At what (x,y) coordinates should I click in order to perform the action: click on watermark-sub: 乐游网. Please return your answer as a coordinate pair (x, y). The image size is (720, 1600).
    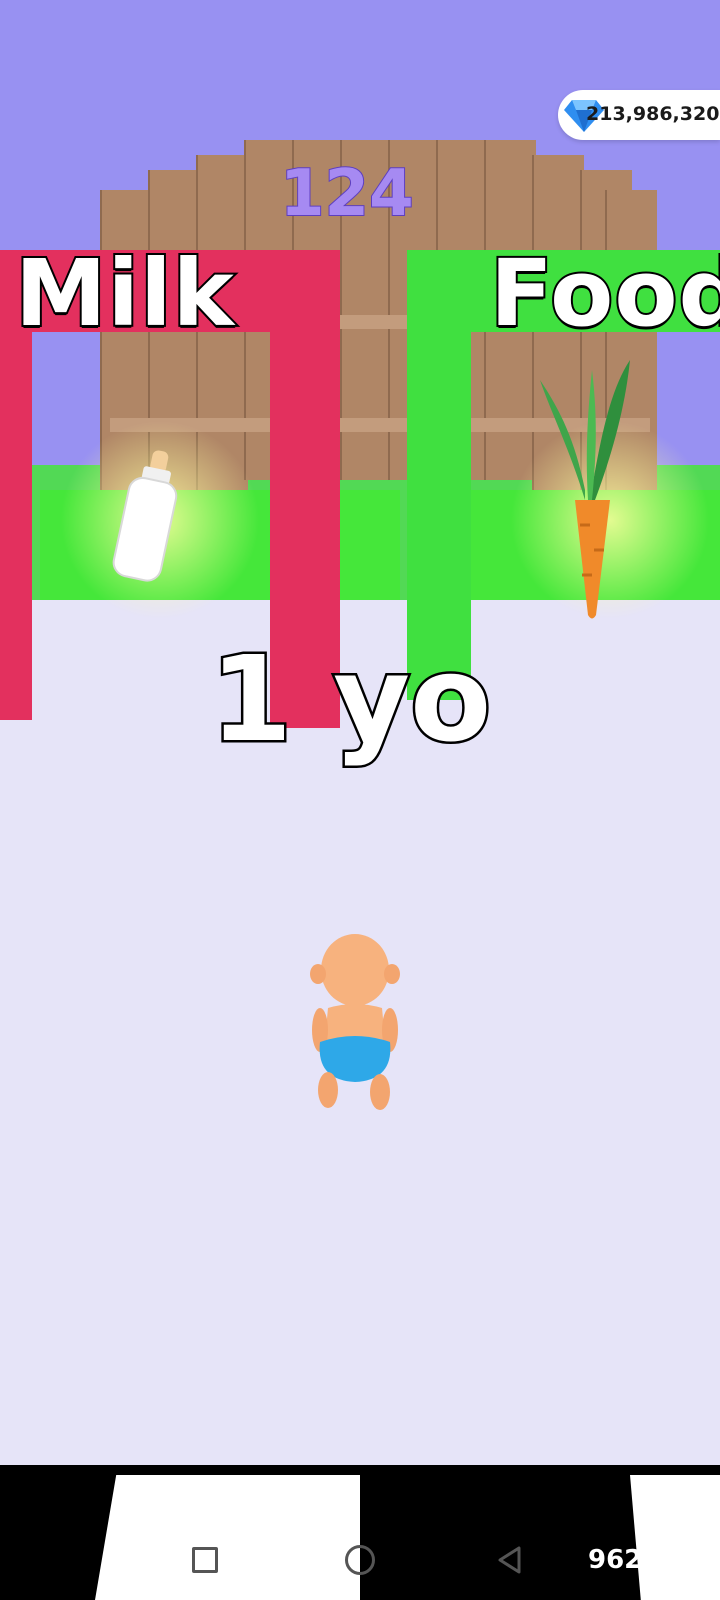
    Looking at the image, I should click on (661, 1588).